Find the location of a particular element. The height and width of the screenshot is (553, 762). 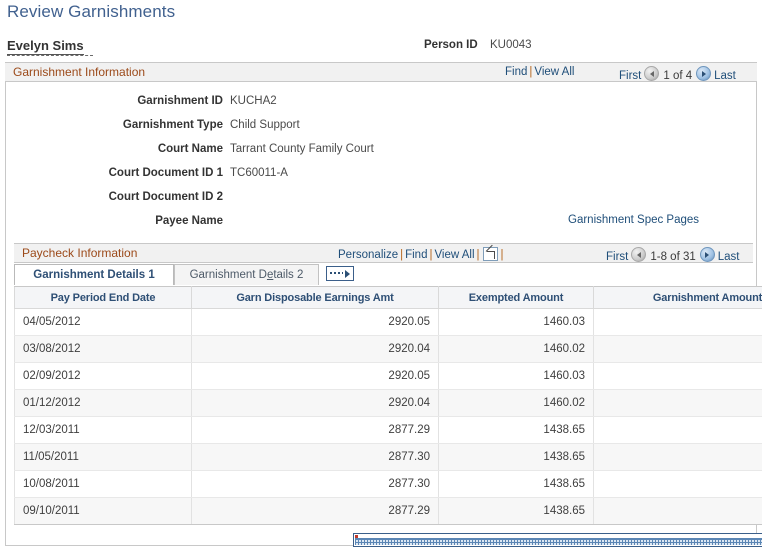

cell-pay-period-end-date: 03/08/2012 is located at coordinates (103, 349).